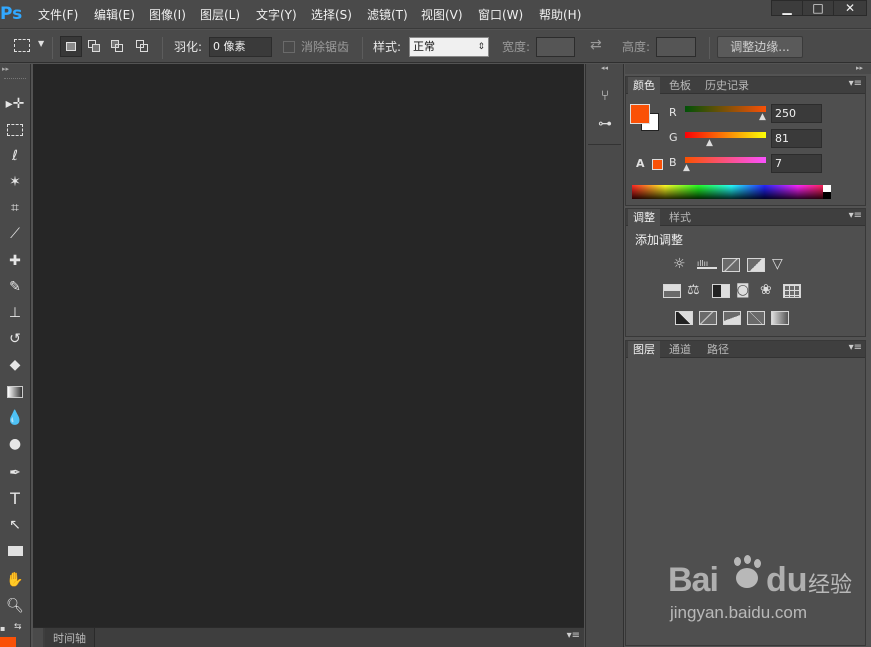 Image resolution: width=871 pixels, height=647 pixels. I want to click on grip-handle, so click(15, 79).